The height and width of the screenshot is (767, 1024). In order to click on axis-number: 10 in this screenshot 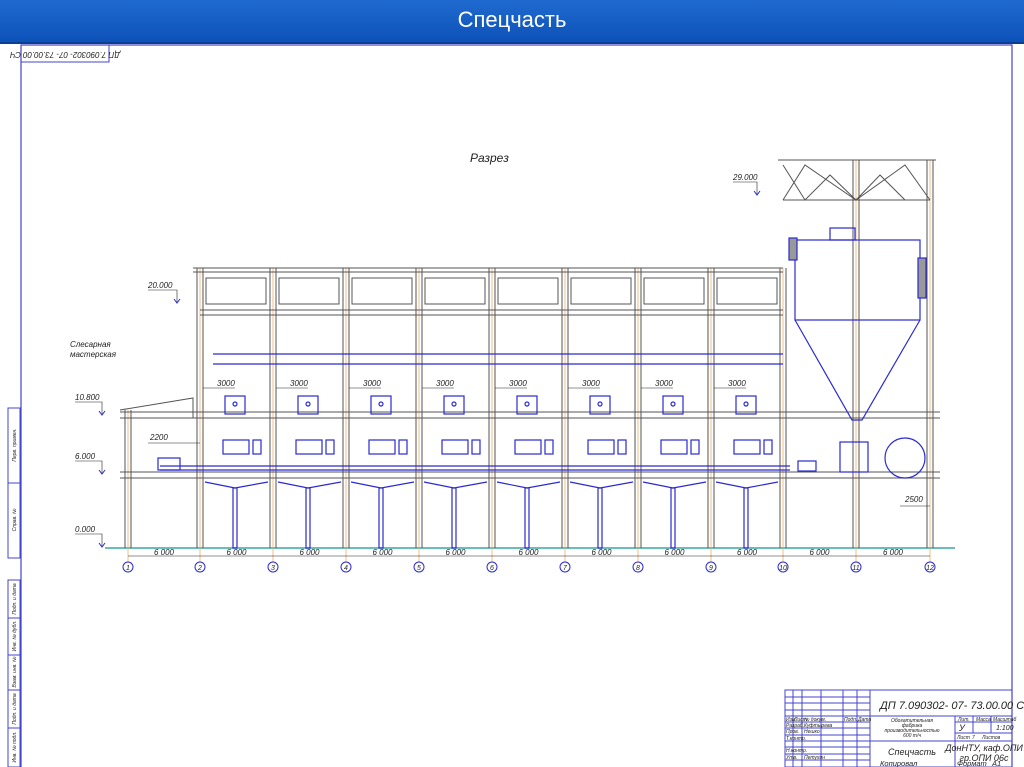, I will do `click(783, 568)`.